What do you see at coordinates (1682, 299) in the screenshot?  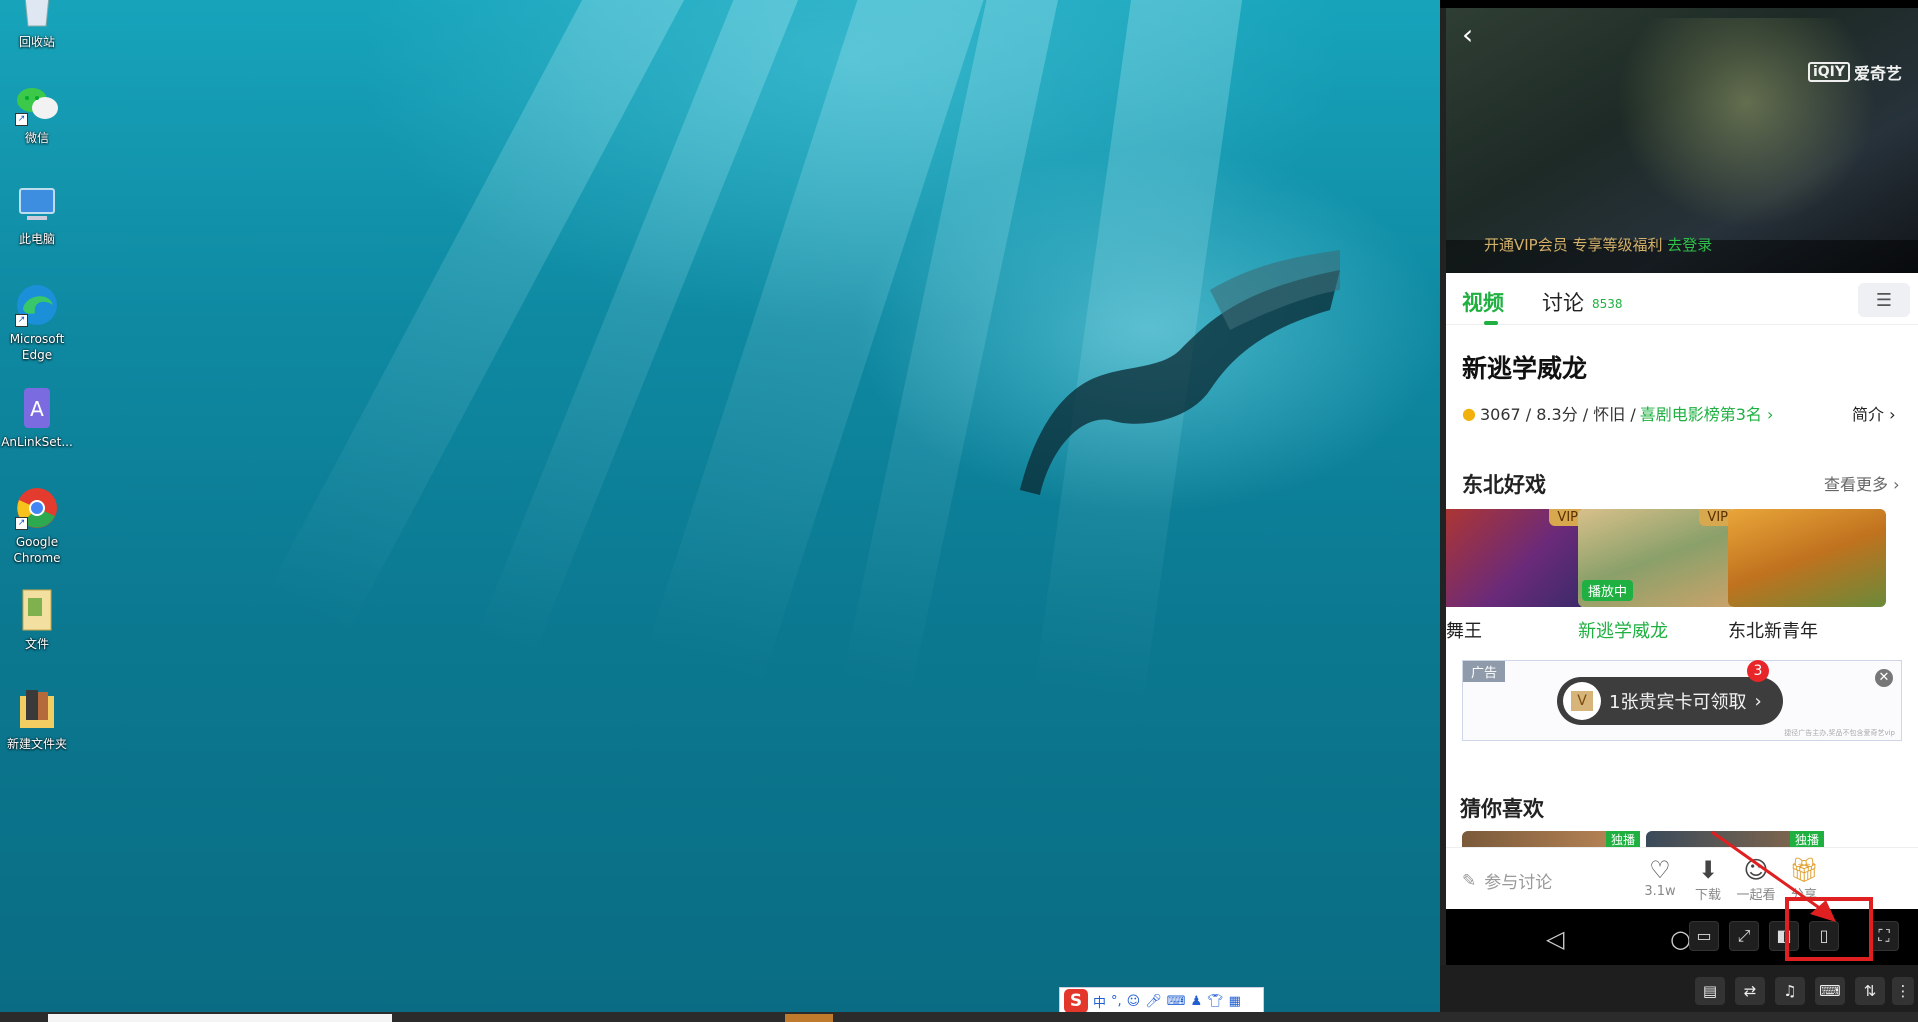 I see `detail-tabs: 视频 讨论 8538 ☰` at bounding box center [1682, 299].